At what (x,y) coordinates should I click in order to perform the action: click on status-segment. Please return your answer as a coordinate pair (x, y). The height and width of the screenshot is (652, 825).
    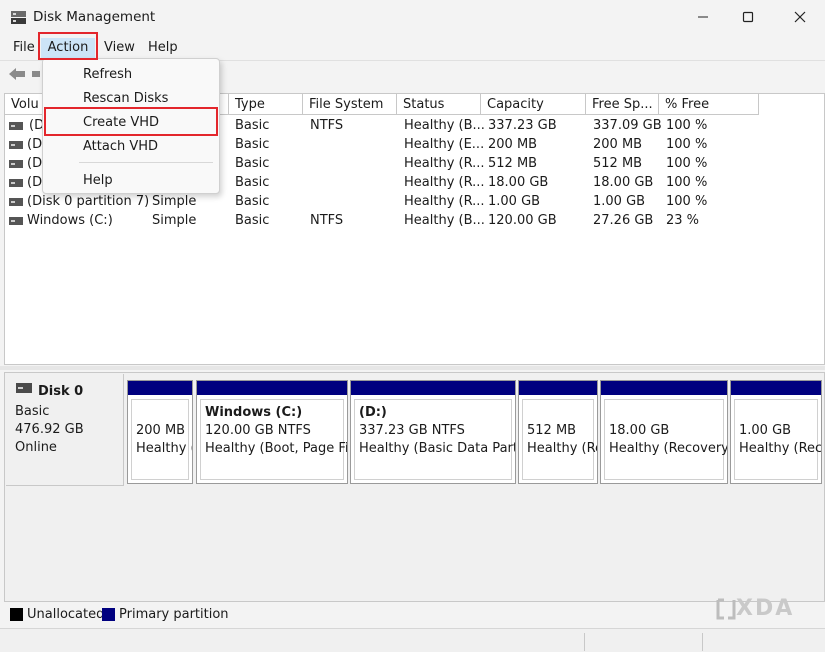
    Looking at the image, I should click on (584, 642).